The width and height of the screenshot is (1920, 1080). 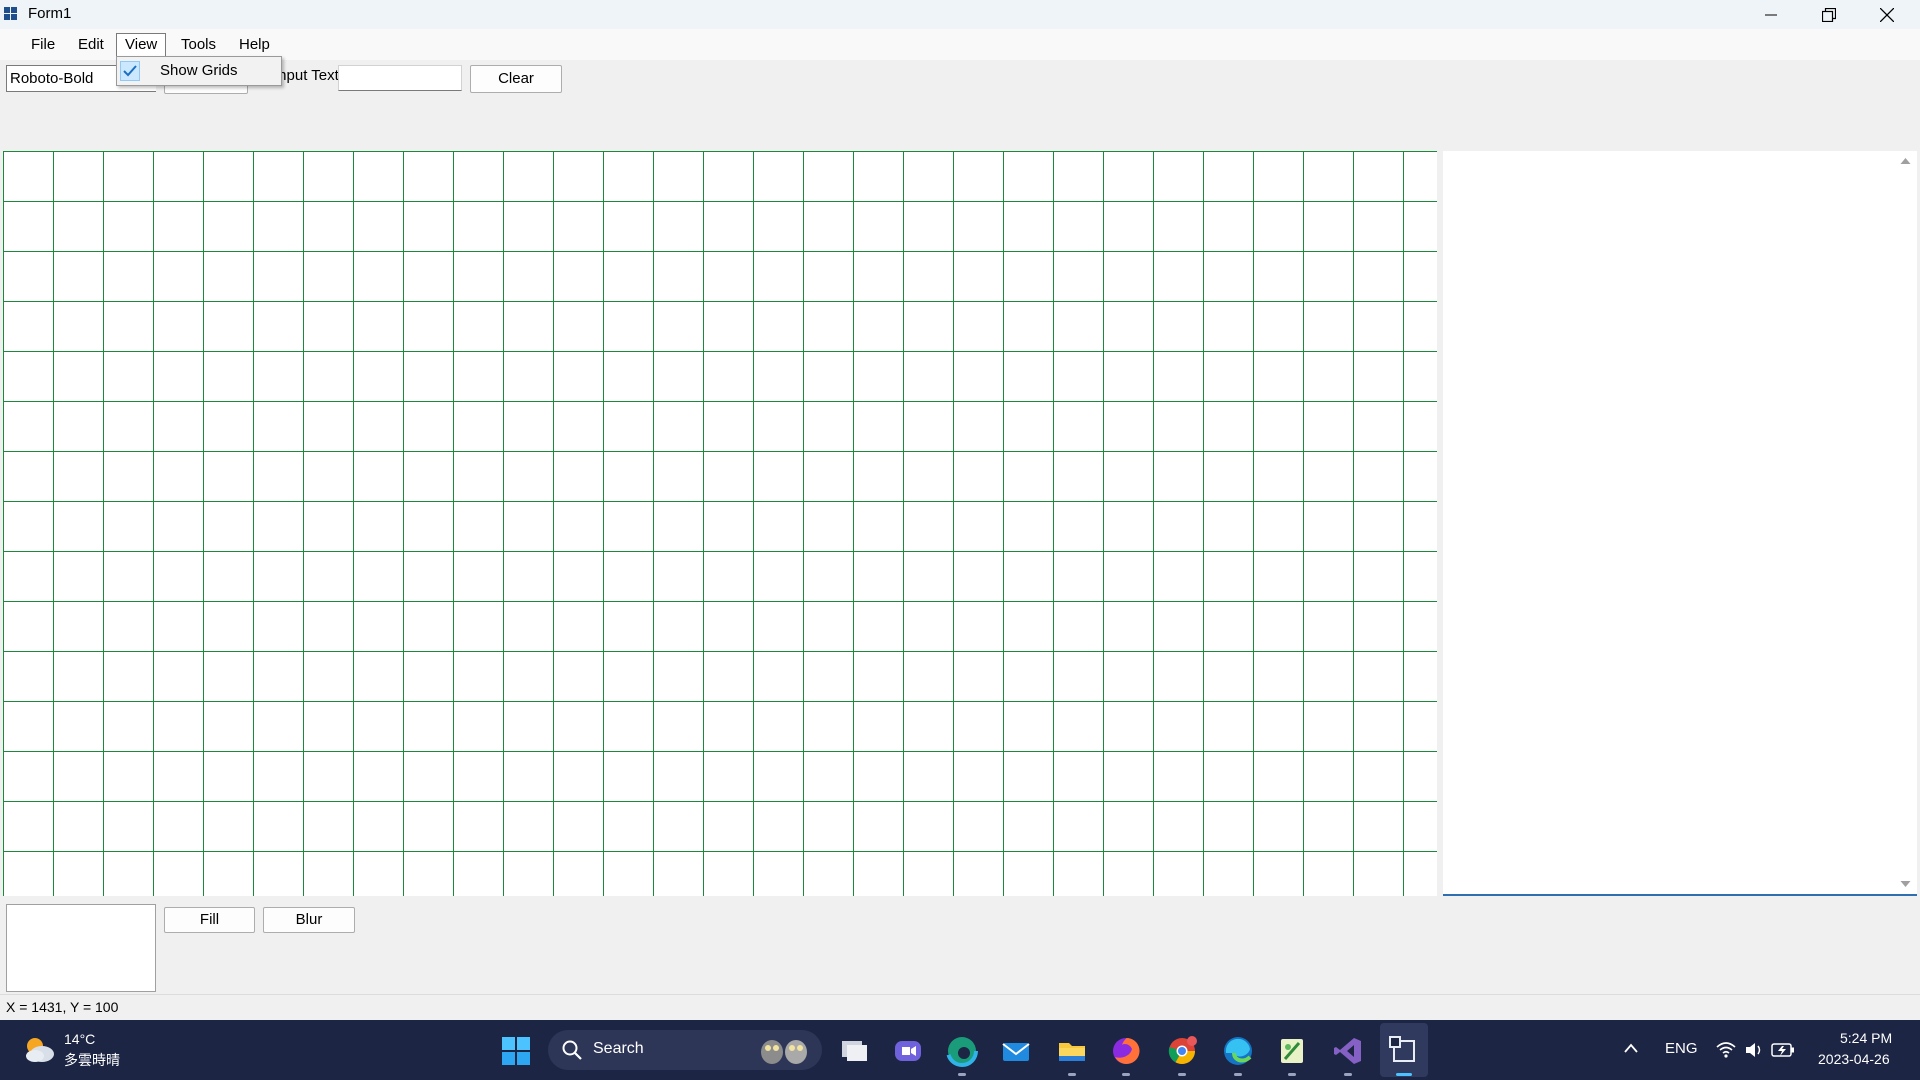 I want to click on title-bar: Form1, so click(x=960, y=14).